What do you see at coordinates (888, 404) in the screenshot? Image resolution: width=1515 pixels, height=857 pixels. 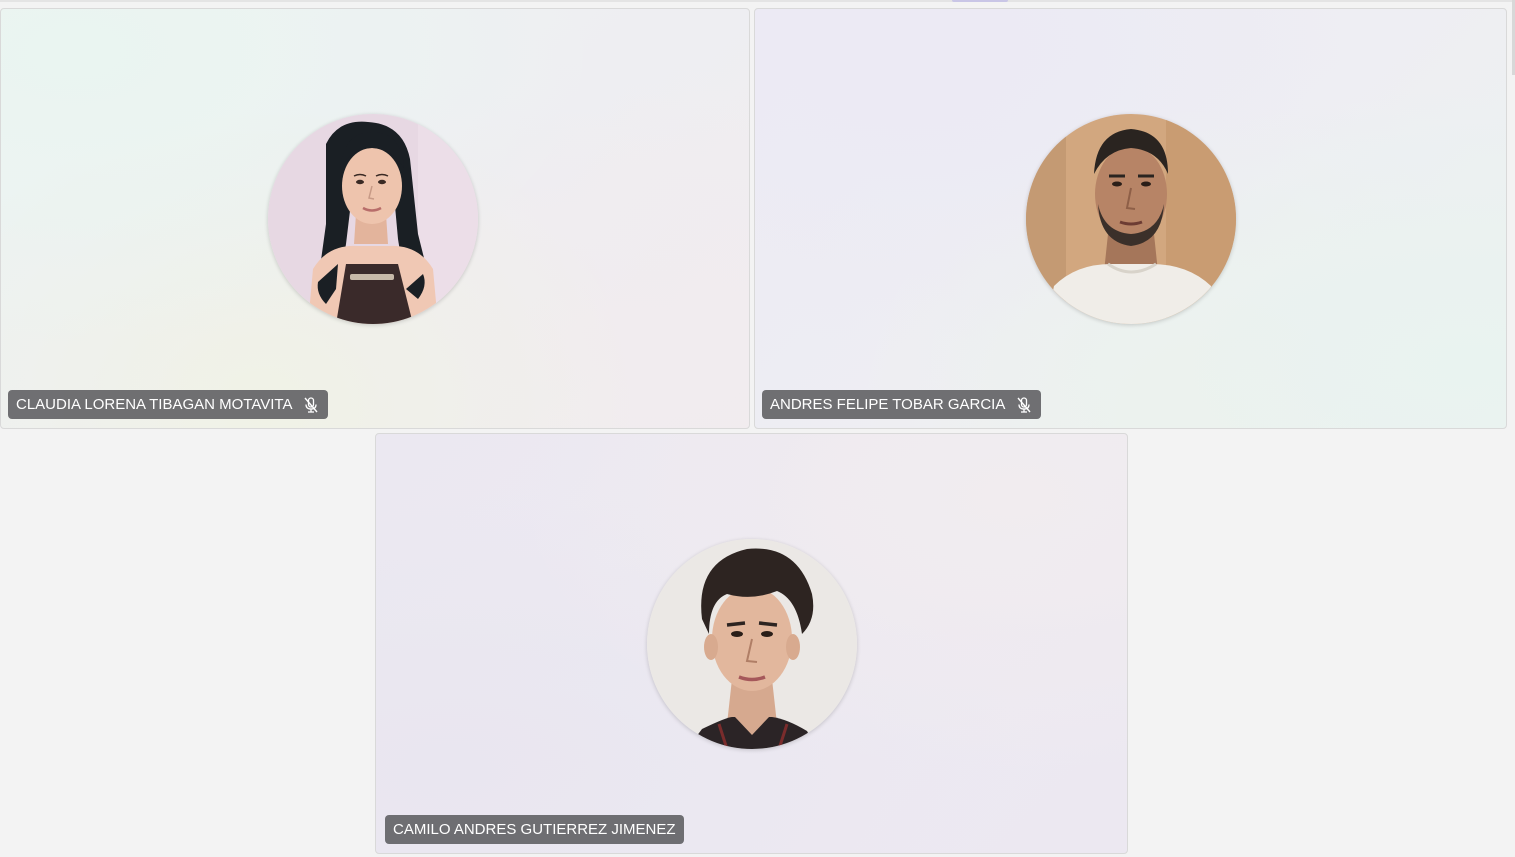 I see `participant-name: ANDRES FELIPE TOBAR GARCIA` at bounding box center [888, 404].